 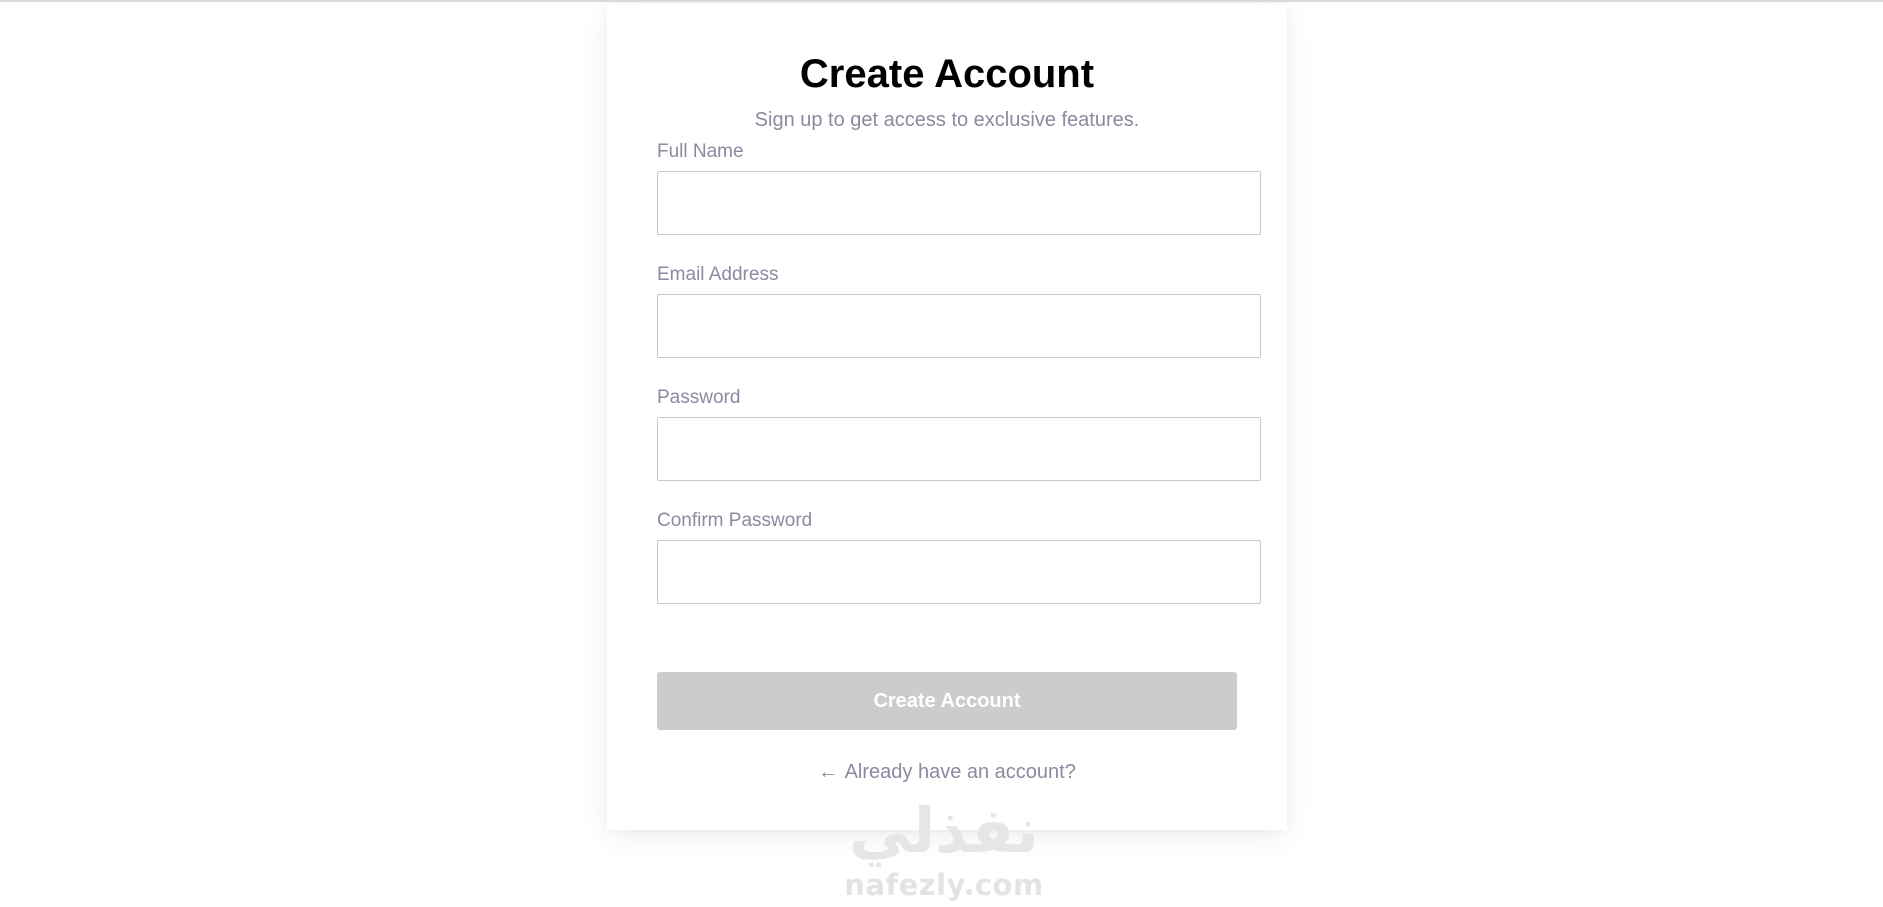 I want to click on password-input, so click(x=959, y=449).